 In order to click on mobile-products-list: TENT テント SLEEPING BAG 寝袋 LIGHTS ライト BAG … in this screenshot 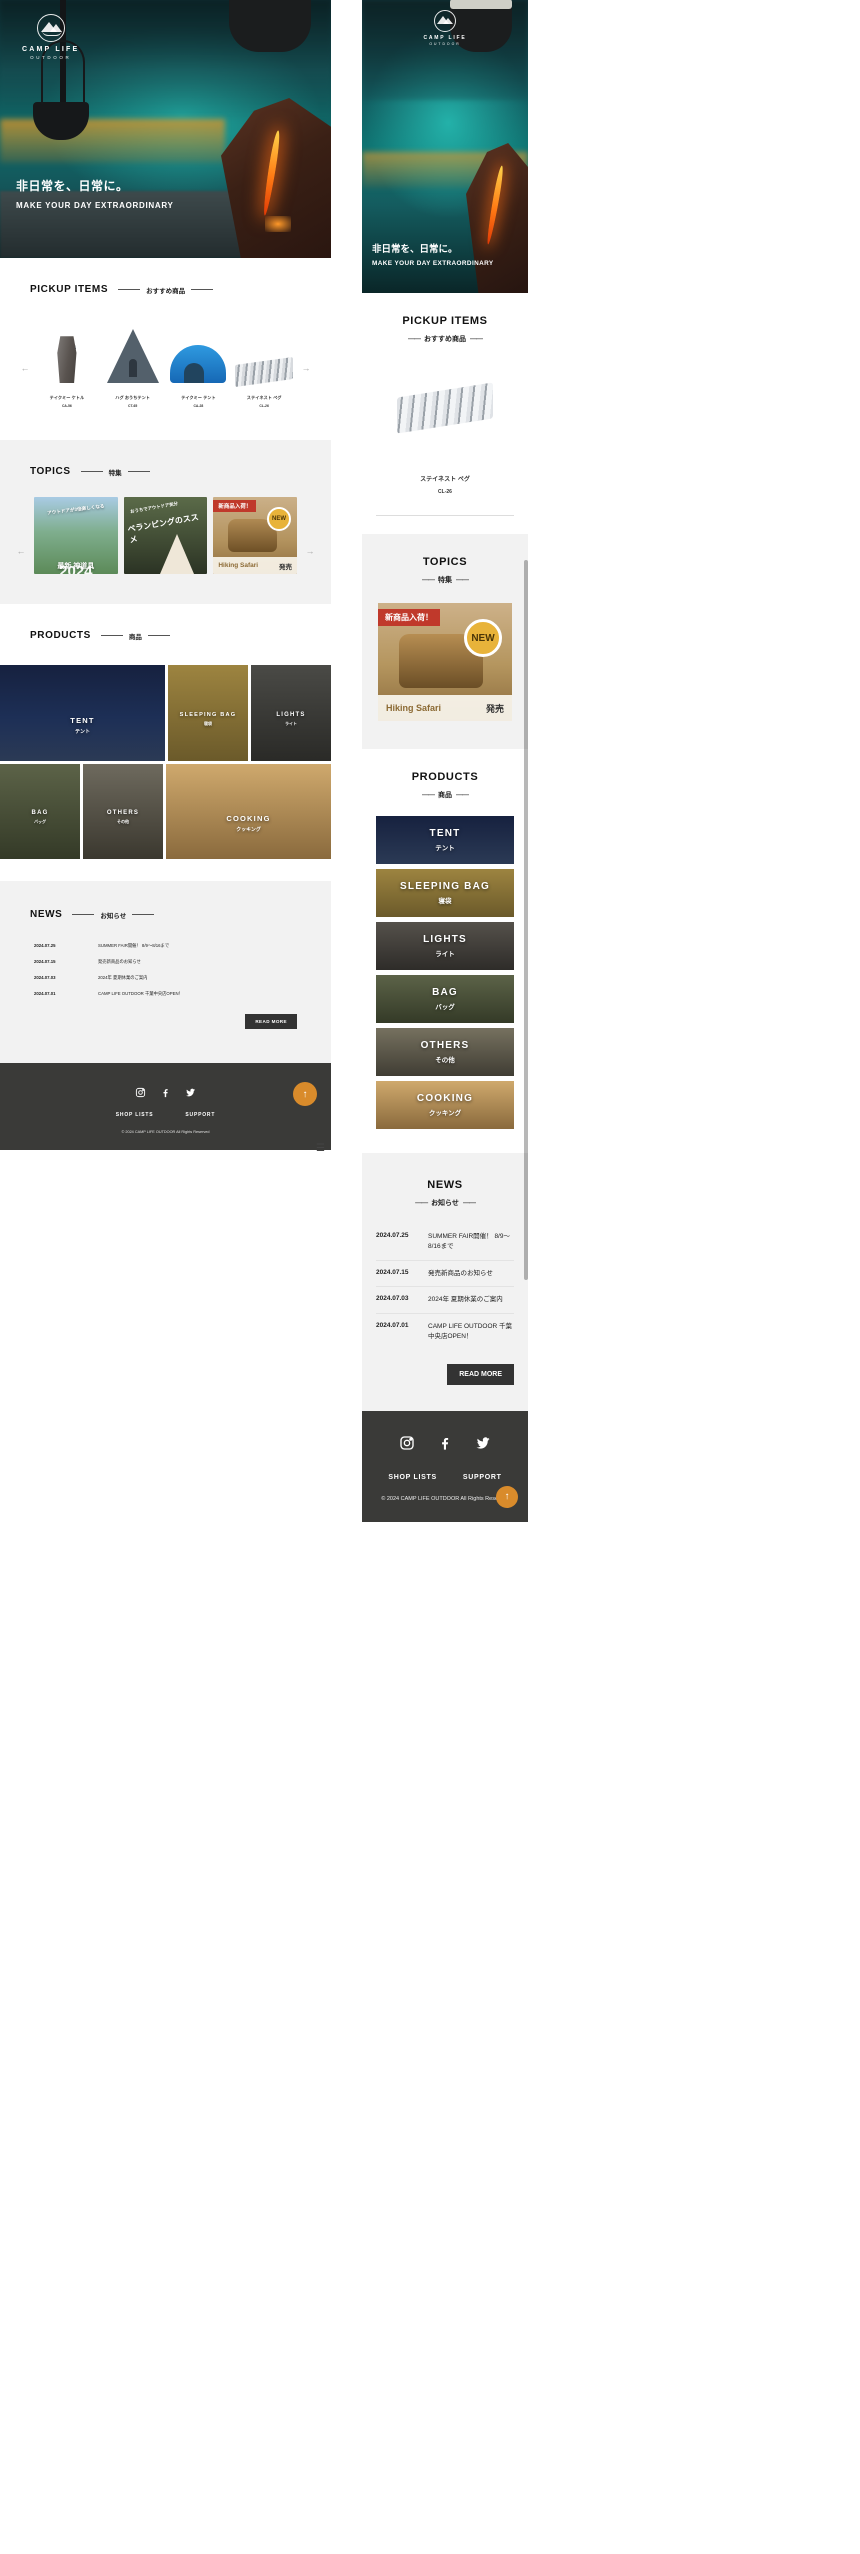, I will do `click(445, 972)`.